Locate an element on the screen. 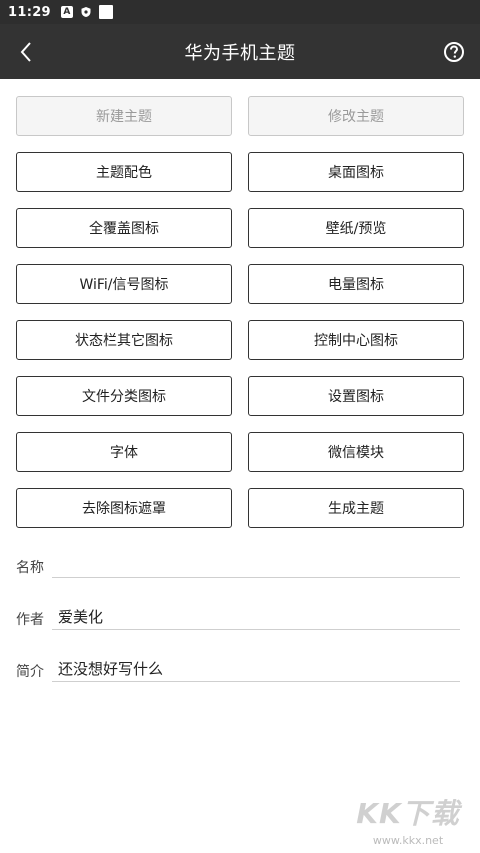  control-center-icons-button: 控制中心图标 is located at coordinates (356, 340).